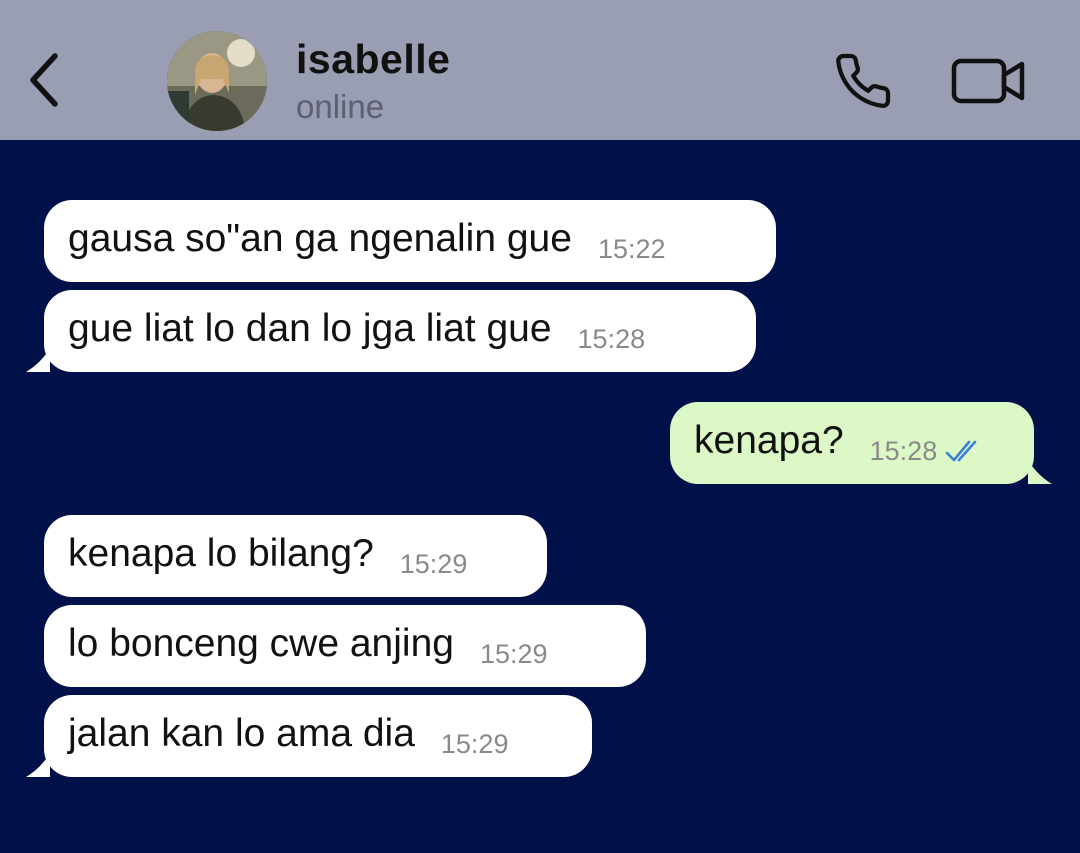 The height and width of the screenshot is (853, 1080). What do you see at coordinates (769, 440) in the screenshot?
I see `message-text: kenapa?` at bounding box center [769, 440].